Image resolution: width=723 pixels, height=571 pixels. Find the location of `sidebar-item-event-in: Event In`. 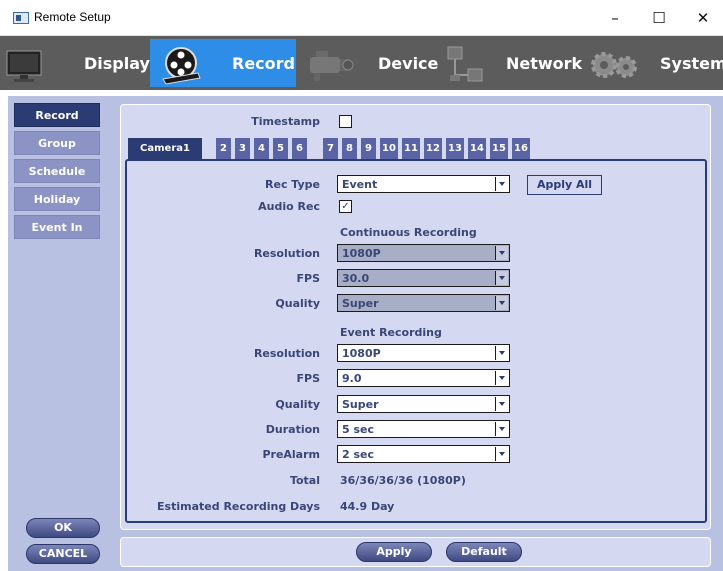

sidebar-item-event-in: Event In is located at coordinates (57, 227).